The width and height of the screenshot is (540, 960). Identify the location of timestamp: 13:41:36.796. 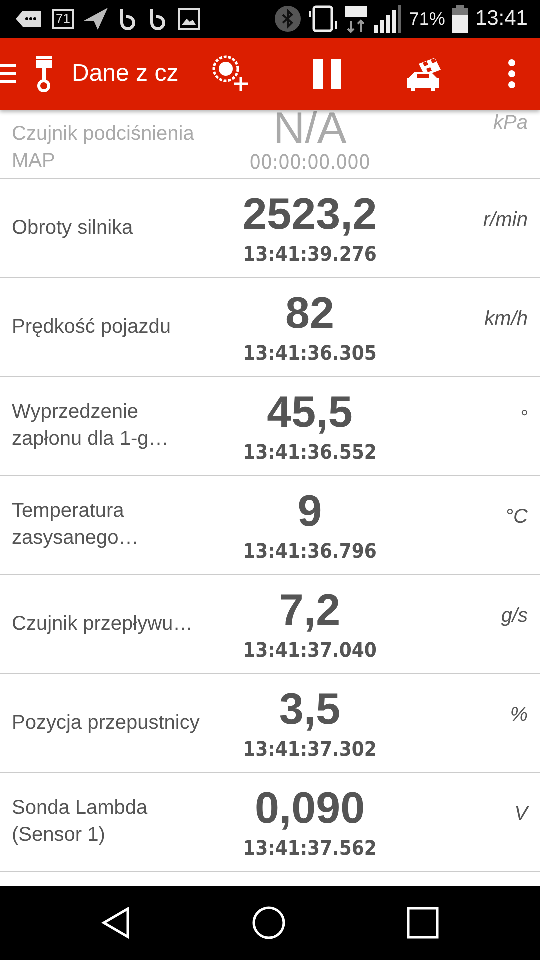
(310, 551).